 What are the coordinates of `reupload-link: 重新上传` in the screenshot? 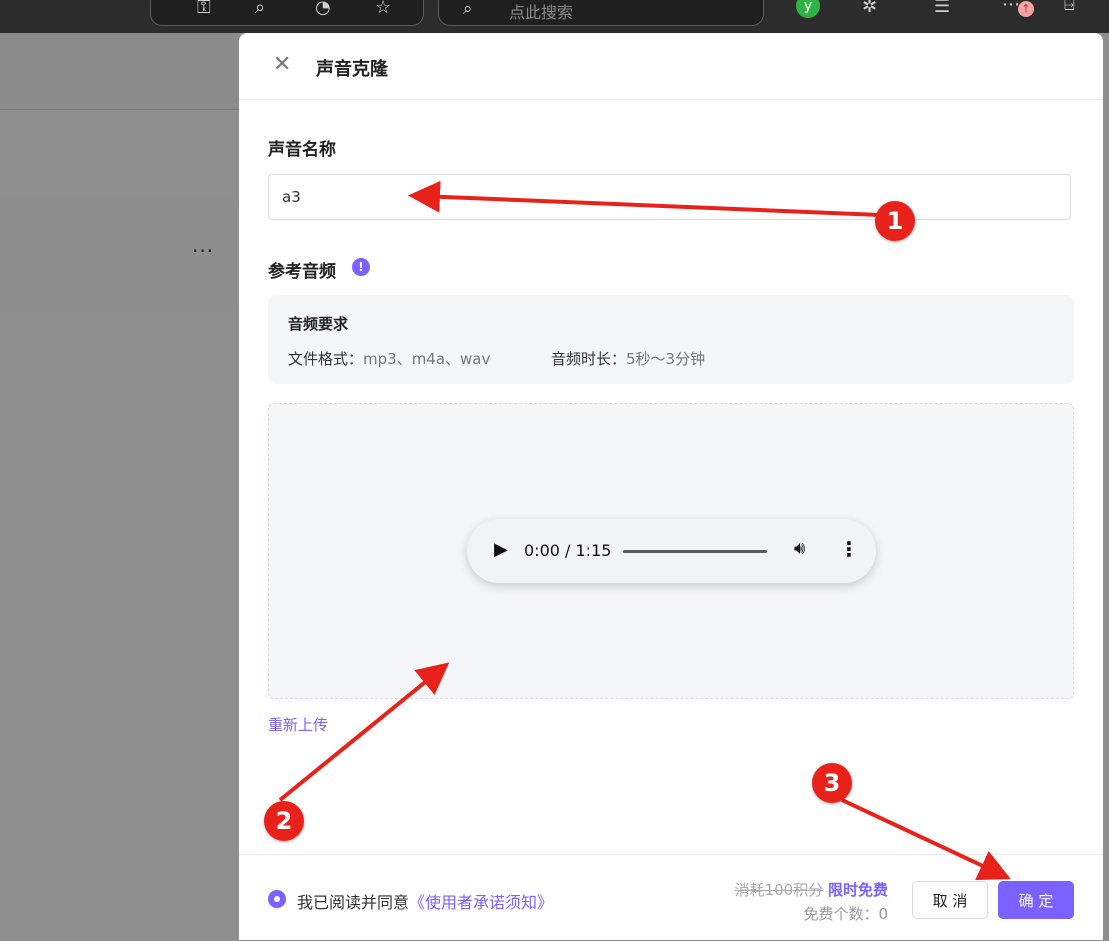 It's located at (298, 724).